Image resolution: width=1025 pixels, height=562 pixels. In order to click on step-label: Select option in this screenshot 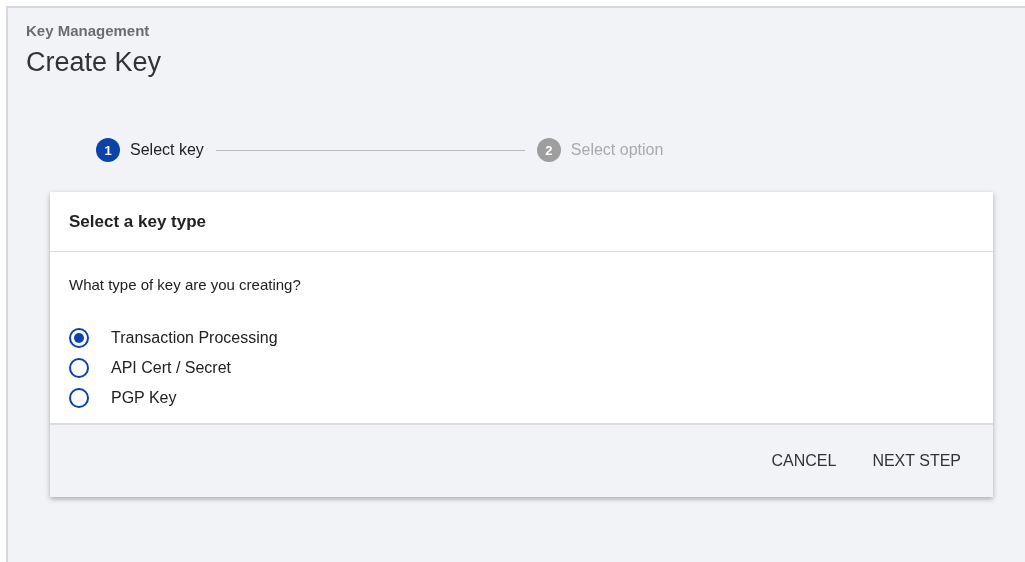, I will do `click(617, 150)`.